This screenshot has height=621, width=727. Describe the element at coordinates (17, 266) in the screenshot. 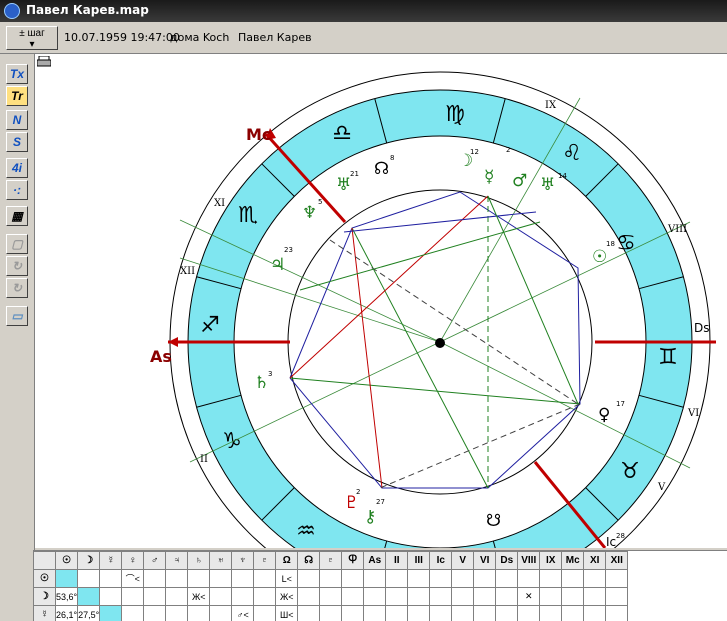

I see `refresh-icon: ↻` at that location.